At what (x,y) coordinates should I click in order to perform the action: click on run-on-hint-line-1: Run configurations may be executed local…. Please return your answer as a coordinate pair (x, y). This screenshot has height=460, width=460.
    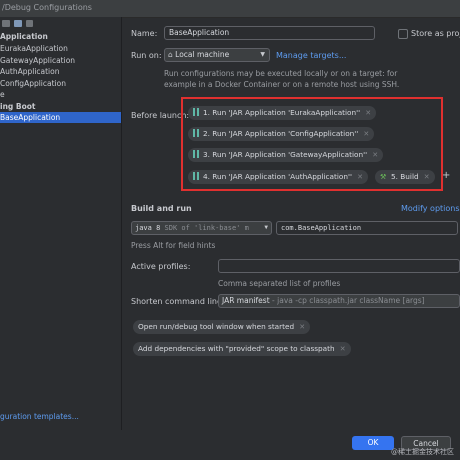
    Looking at the image, I should click on (281, 73).